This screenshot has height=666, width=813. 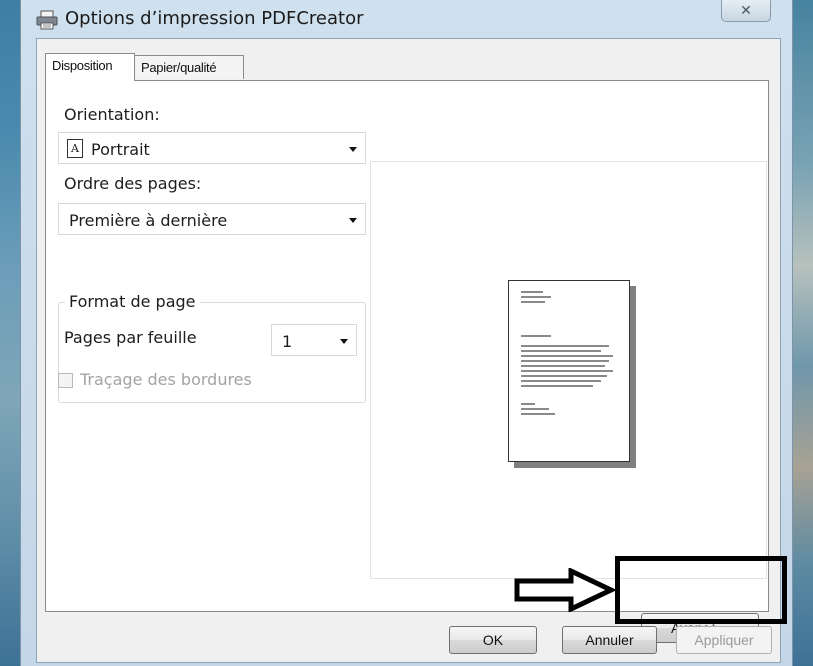 What do you see at coordinates (75, 148) in the screenshot?
I see `portrait-page-icon: A` at bounding box center [75, 148].